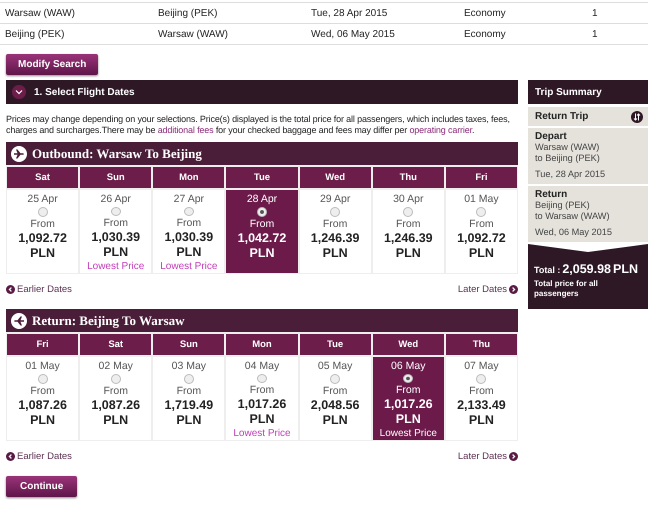 This screenshot has width=650, height=511. What do you see at coordinates (258, 125) in the screenshot?
I see `price-notice: Prices may change depending on your selections. Price(s) displayed is the total price for all passengers, which includes taxes, fees, charges and surcharges.There may be additional fees for your checked baggage and fees may differ per operating carrier.` at bounding box center [258, 125].